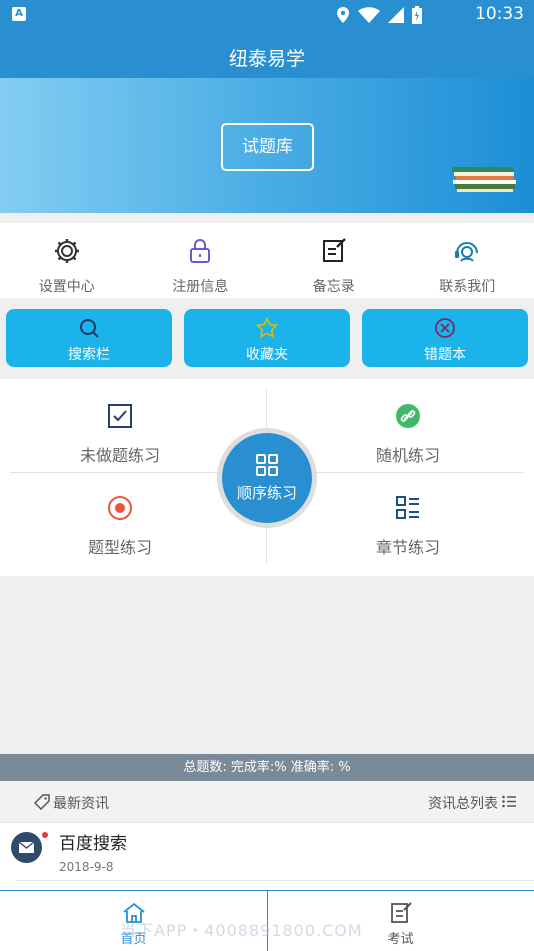 The image size is (534, 951). I want to click on practice-label: 随机练习, so click(408, 454).